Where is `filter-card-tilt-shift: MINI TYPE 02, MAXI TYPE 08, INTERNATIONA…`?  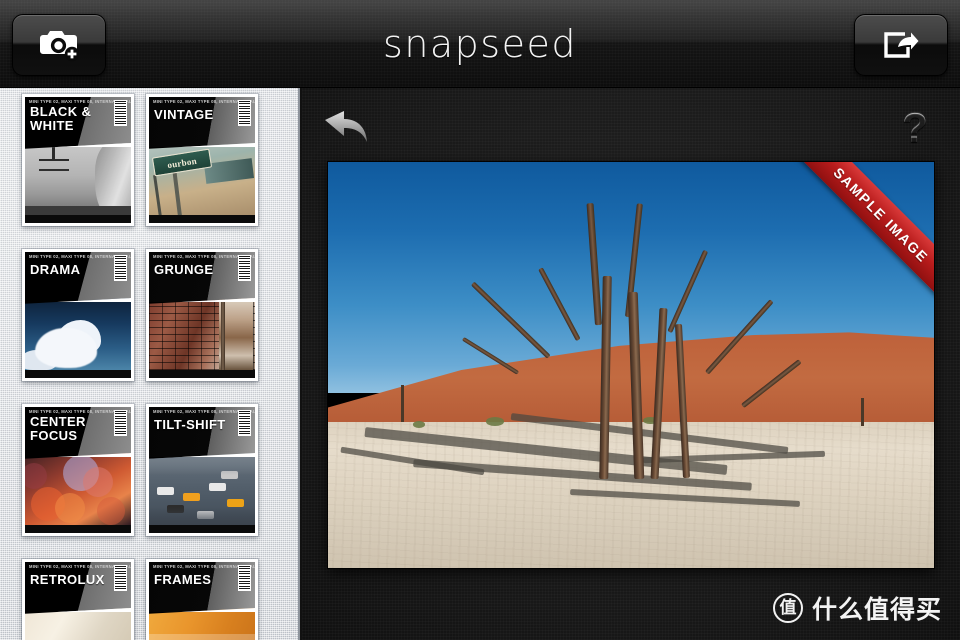
filter-card-tilt-shift: MINI TYPE 02, MAXI TYPE 08, INTERNATIONA… is located at coordinates (202, 470).